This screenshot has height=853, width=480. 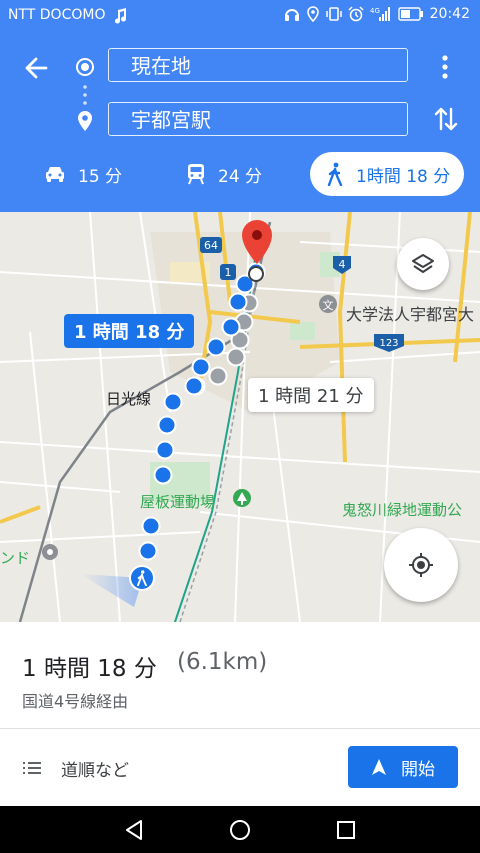 I want to click on route-via: 国道4号線経由, so click(x=75, y=701).